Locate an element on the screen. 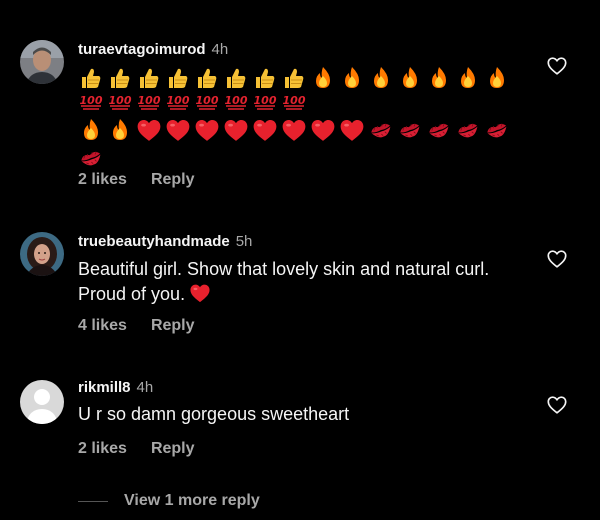  red-heart-icon is located at coordinates (200, 293).